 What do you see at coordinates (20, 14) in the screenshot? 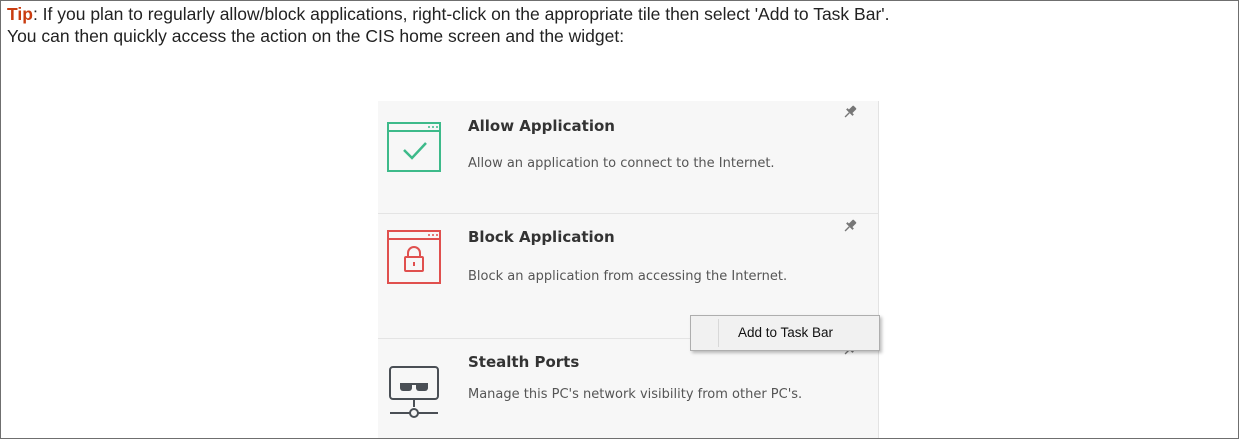
I see `tip-label: Tip` at bounding box center [20, 14].